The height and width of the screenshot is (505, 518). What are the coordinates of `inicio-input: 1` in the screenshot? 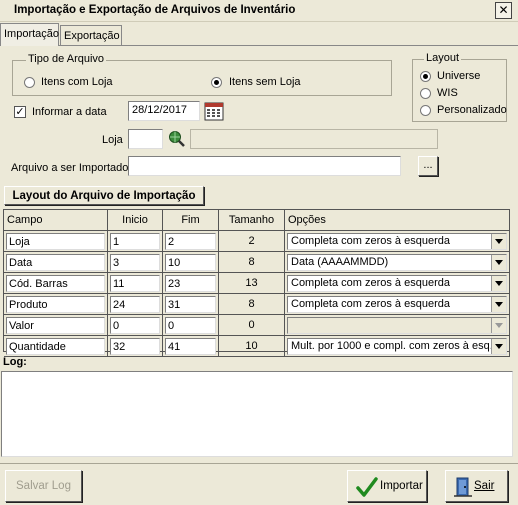 It's located at (135, 241).